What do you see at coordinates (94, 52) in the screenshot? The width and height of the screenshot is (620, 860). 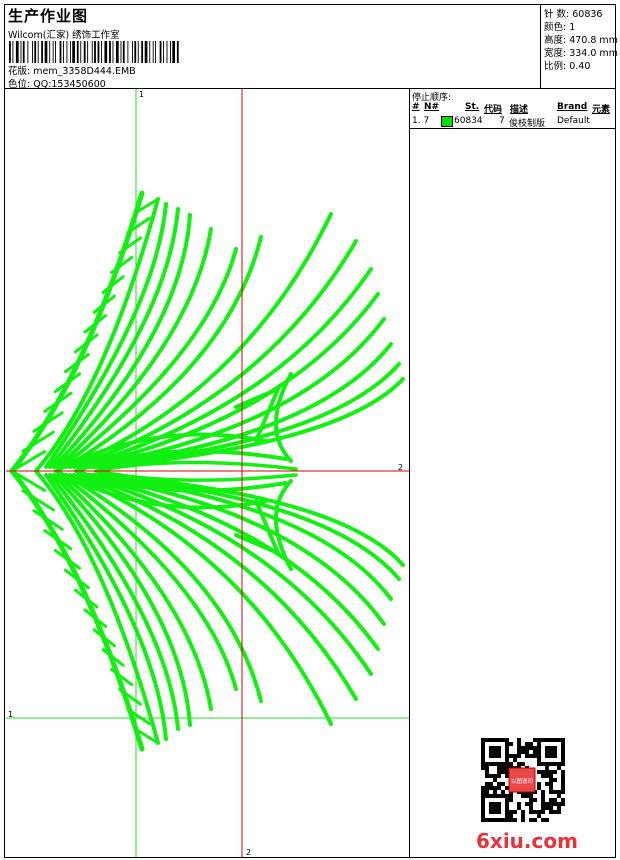 I see `barcode` at bounding box center [94, 52].